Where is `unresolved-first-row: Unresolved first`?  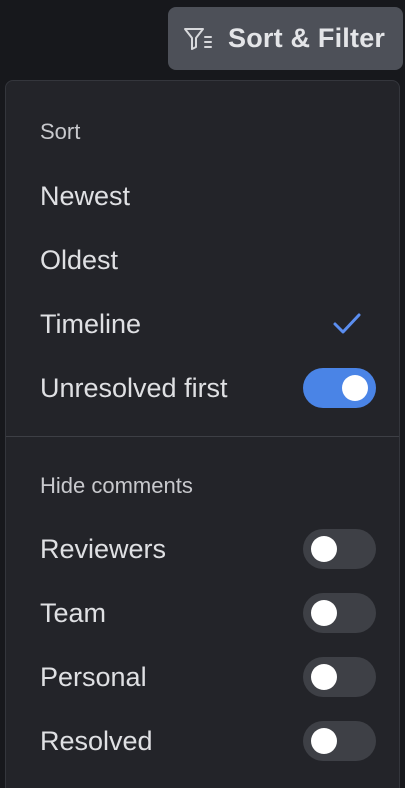
unresolved-first-row: Unresolved first is located at coordinates (202, 388).